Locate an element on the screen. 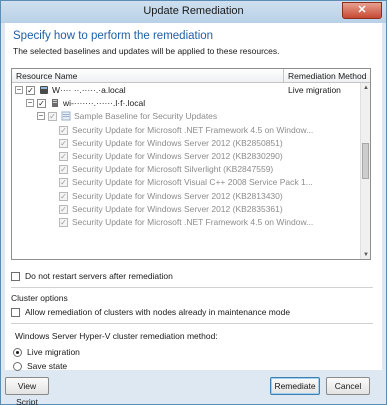  scroll-thumb is located at coordinates (365, 161).